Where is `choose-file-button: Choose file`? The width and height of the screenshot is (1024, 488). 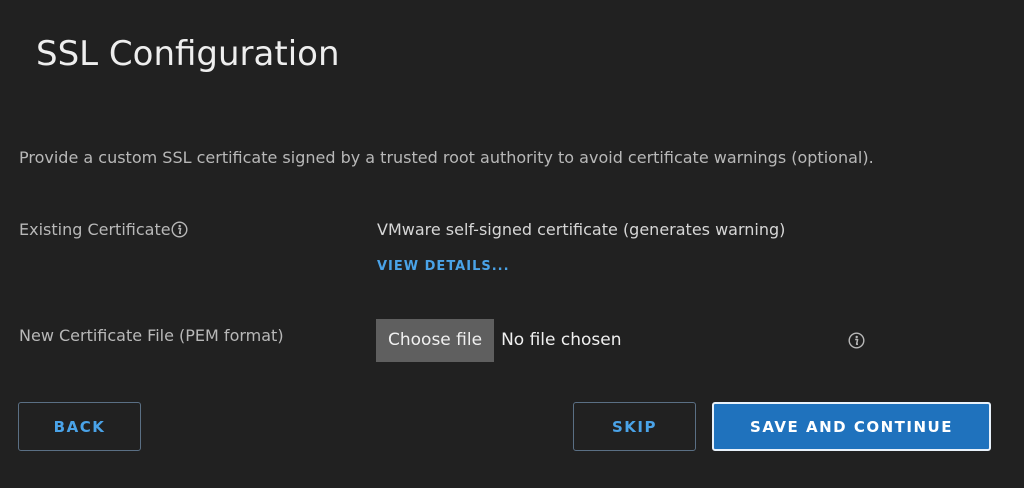 choose-file-button: Choose file is located at coordinates (435, 340).